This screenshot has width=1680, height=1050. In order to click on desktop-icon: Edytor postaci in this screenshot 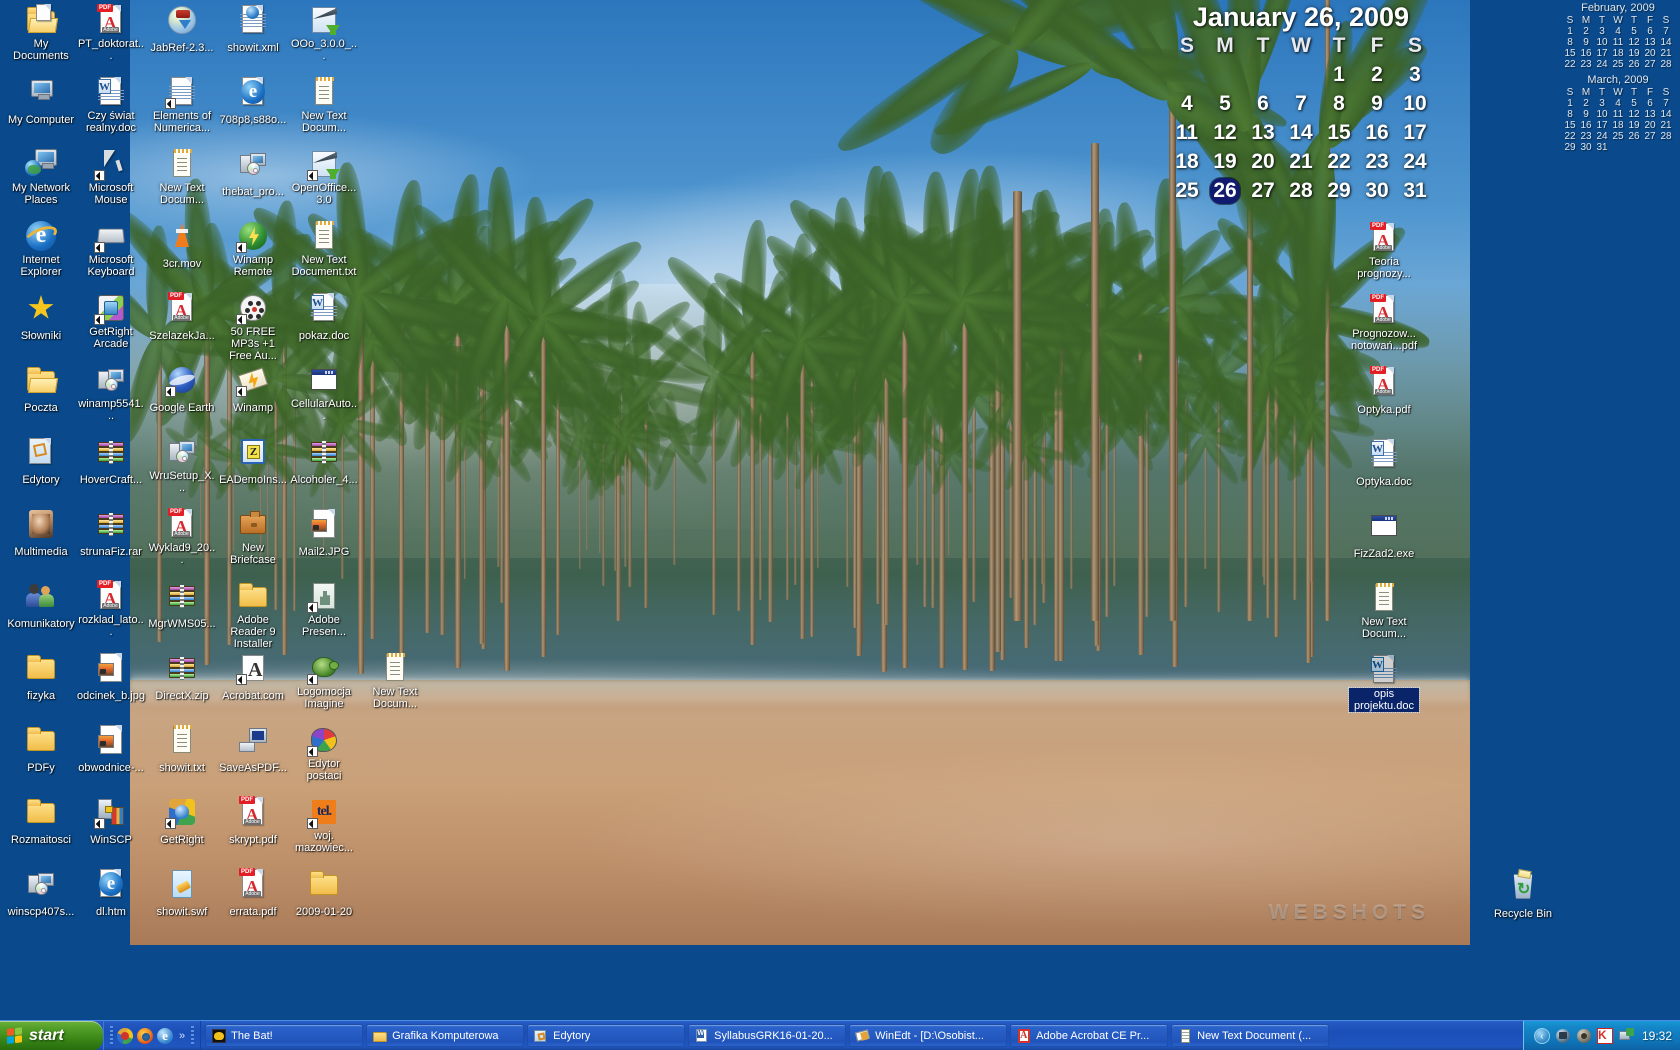, I will do `click(324, 754)`.